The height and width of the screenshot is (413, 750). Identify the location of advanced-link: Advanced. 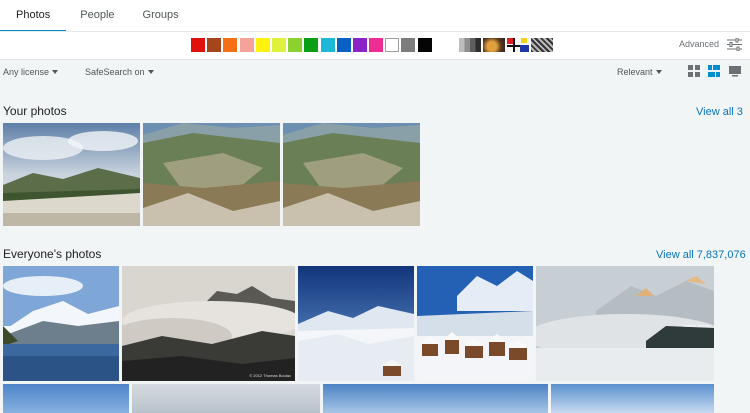
(699, 44).